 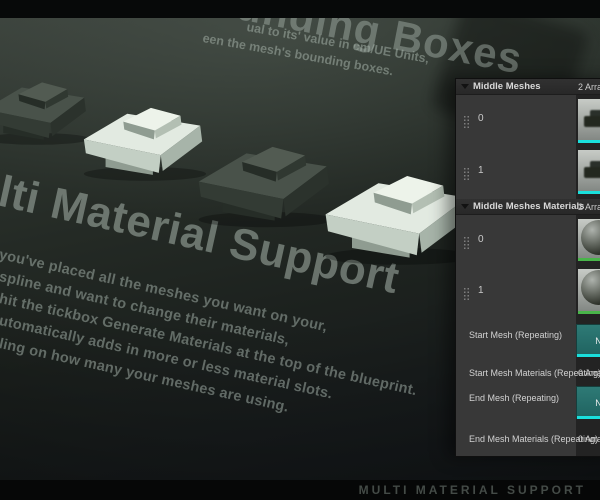 I want to click on category-middle-meshes: Middle Meshes 2 Array, so click(x=528, y=87).